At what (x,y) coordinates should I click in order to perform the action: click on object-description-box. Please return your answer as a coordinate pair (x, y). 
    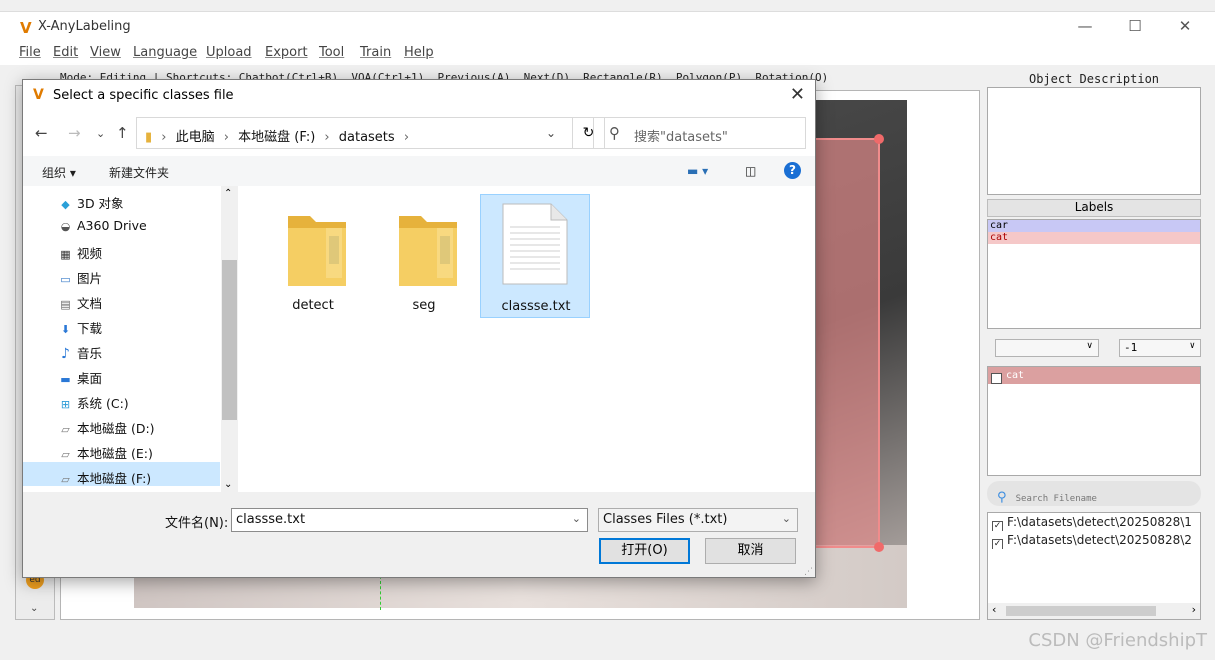
    Looking at the image, I should click on (1094, 141).